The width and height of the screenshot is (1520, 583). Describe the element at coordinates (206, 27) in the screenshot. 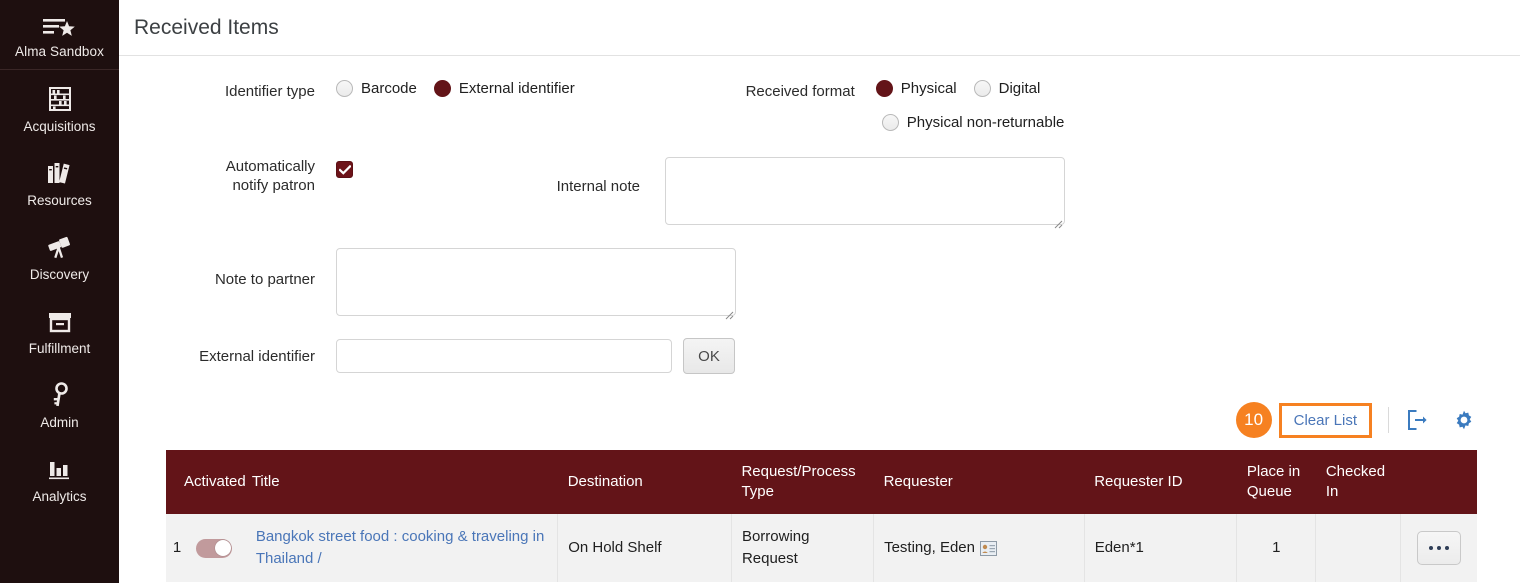

I see `page-title: Received Items` at that location.